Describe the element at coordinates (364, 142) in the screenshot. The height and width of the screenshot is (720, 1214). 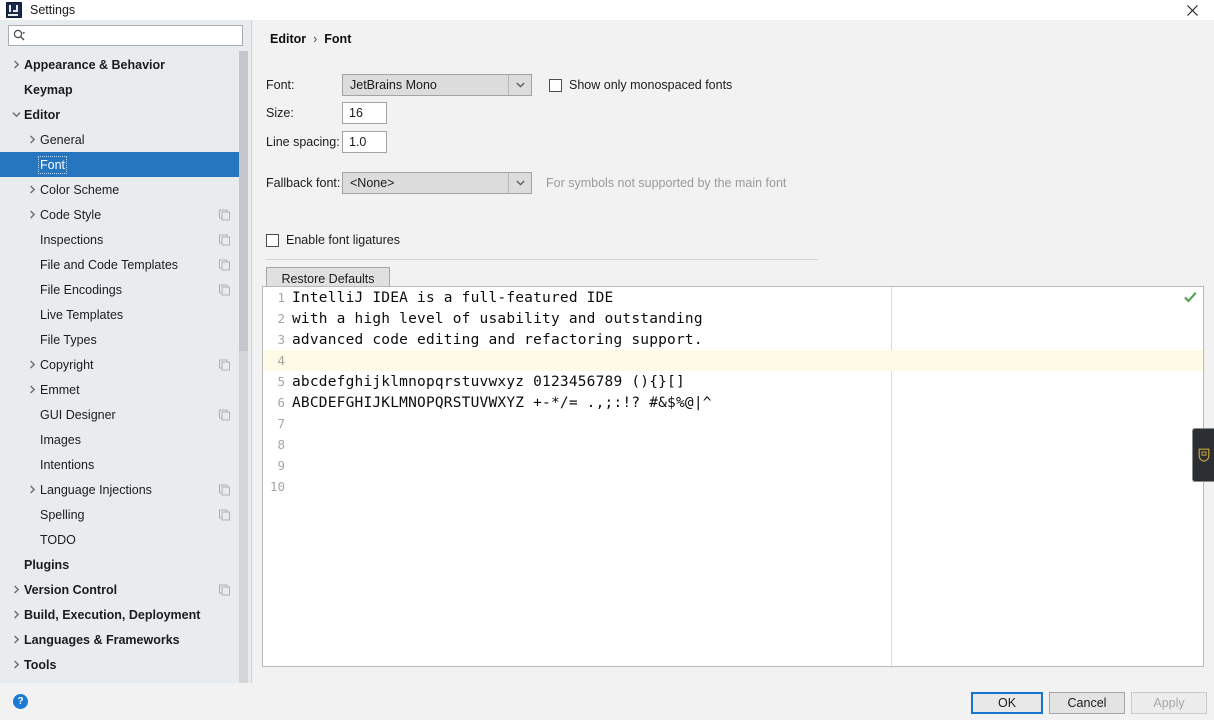
I see `line-spacing-input: 1.0` at that location.